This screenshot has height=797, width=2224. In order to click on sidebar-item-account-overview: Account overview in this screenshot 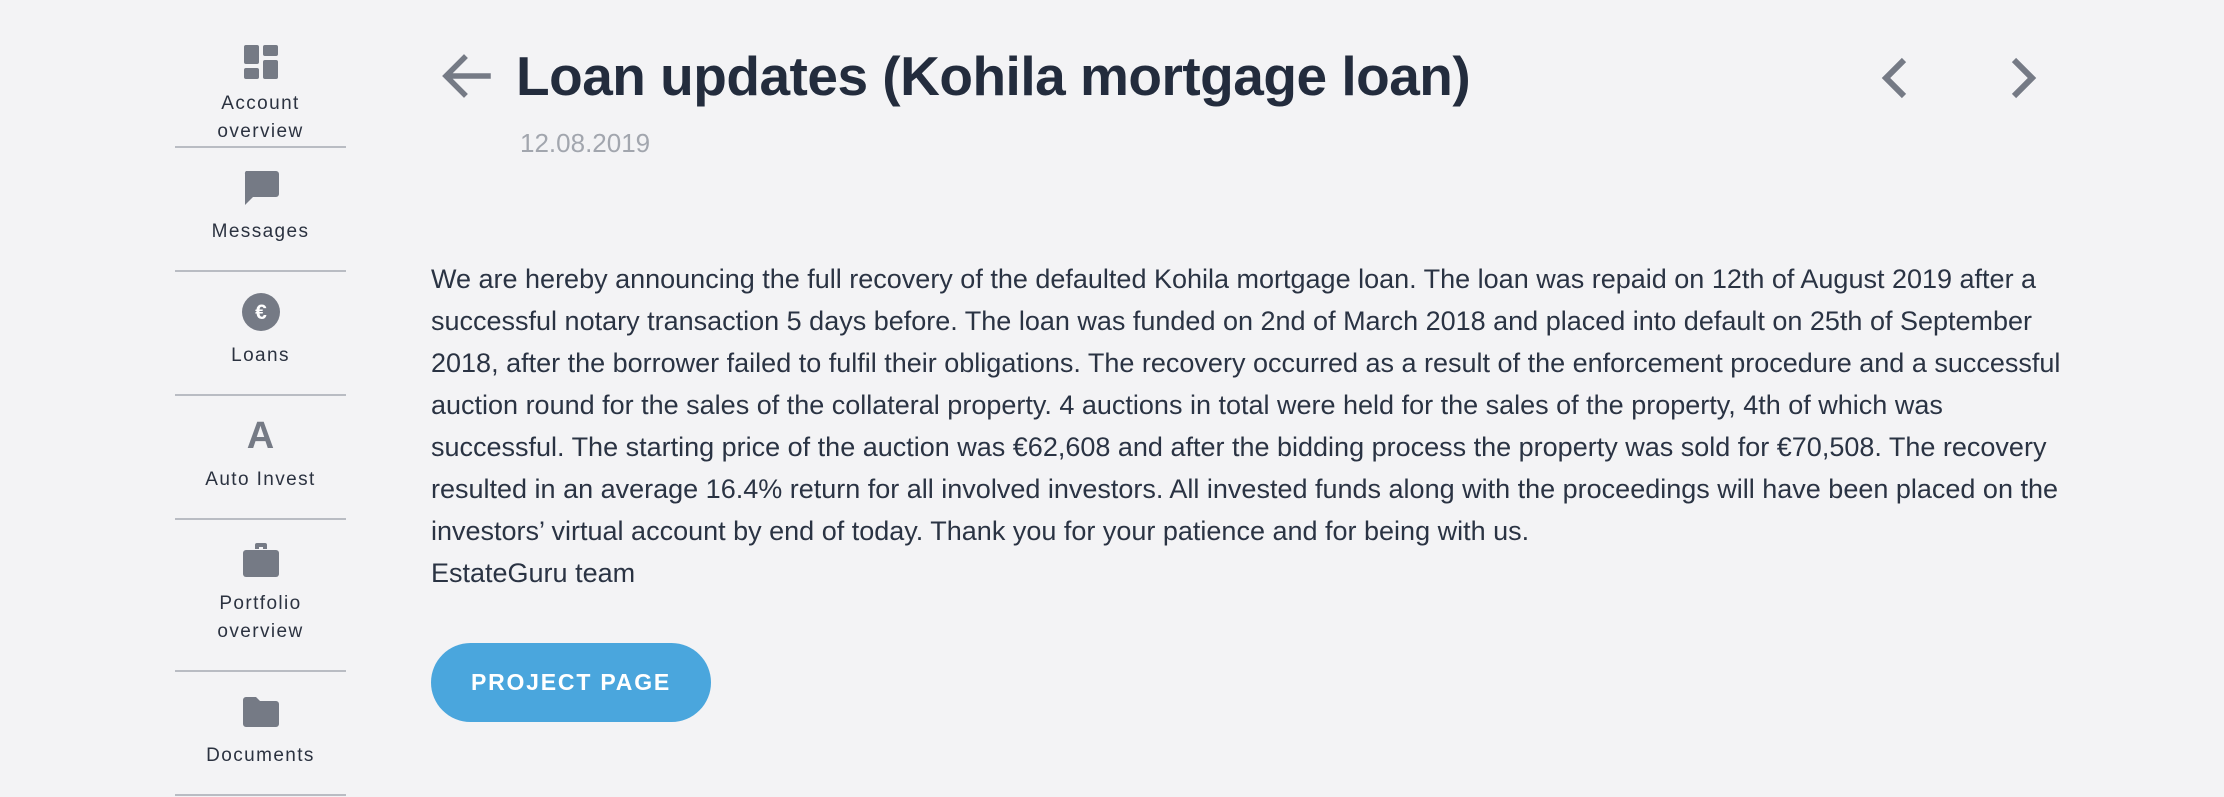, I will do `click(260, 74)`.